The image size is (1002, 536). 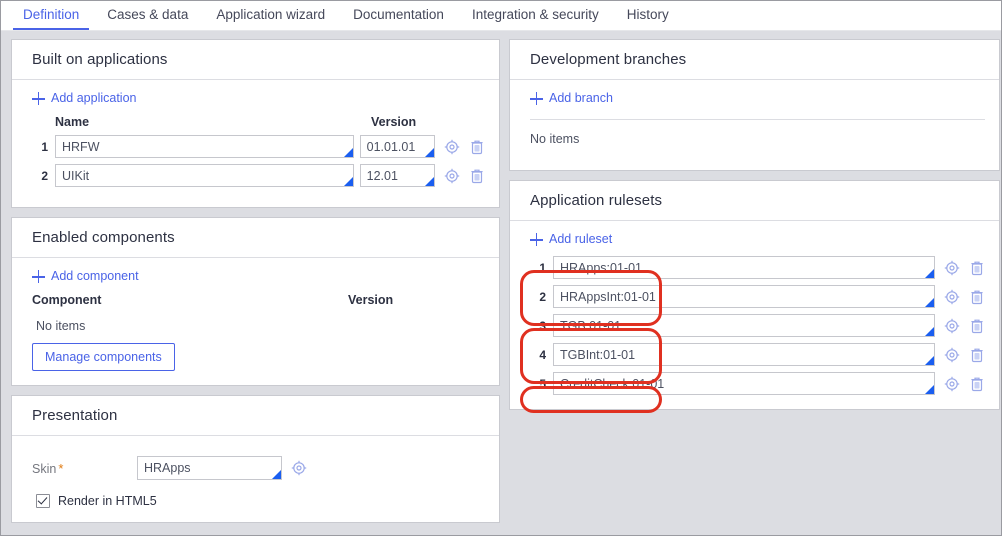 What do you see at coordinates (757, 119) in the screenshot?
I see `divider` at bounding box center [757, 119].